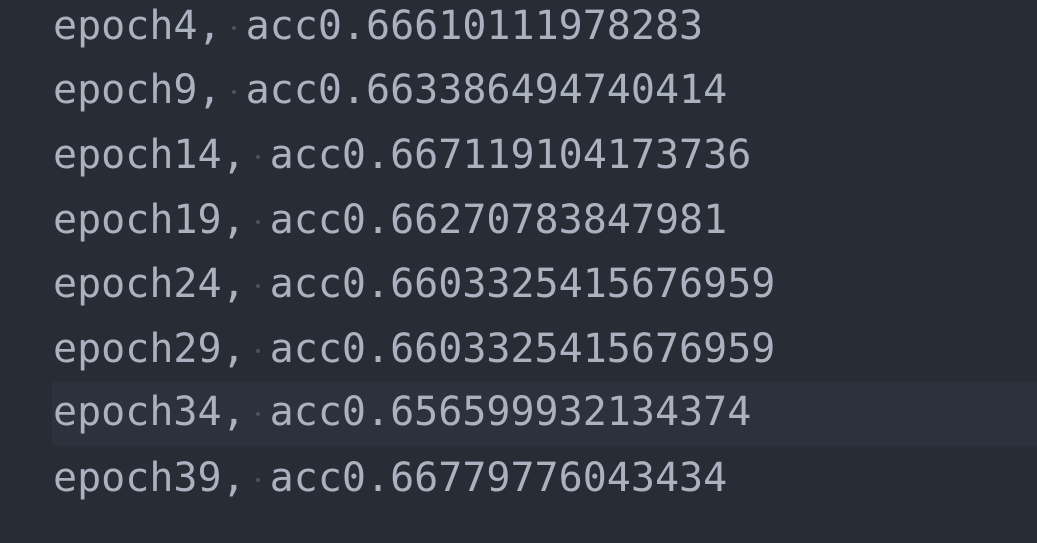 This screenshot has width=1037, height=543. I want to click on epoch-text: epoch39,, so click(149, 478).